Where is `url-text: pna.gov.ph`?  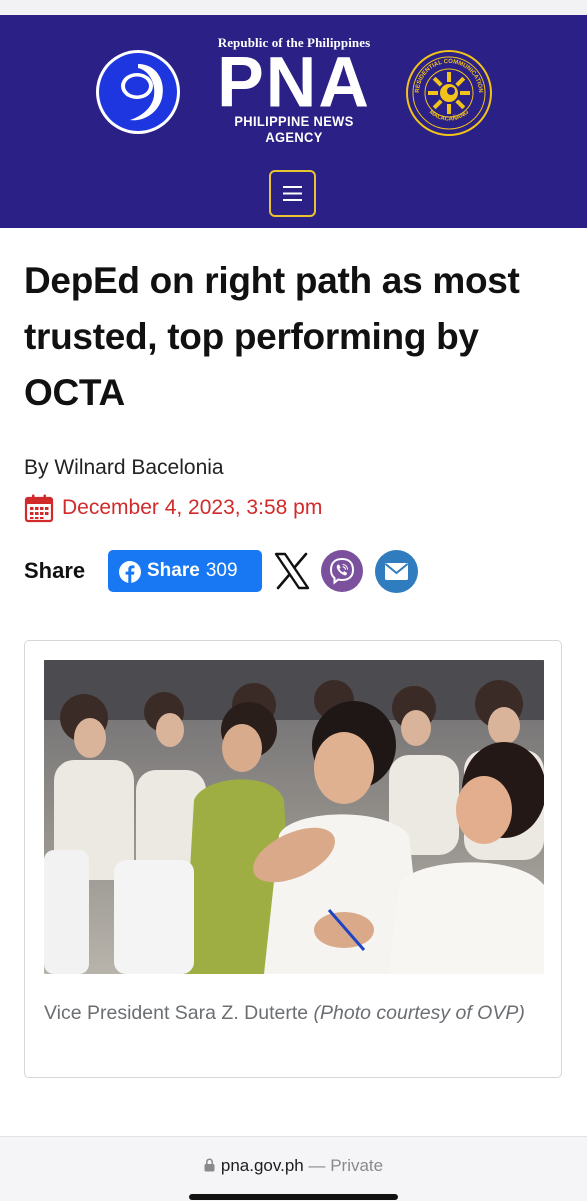
url-text: pna.gov.ph is located at coordinates (262, 1165).